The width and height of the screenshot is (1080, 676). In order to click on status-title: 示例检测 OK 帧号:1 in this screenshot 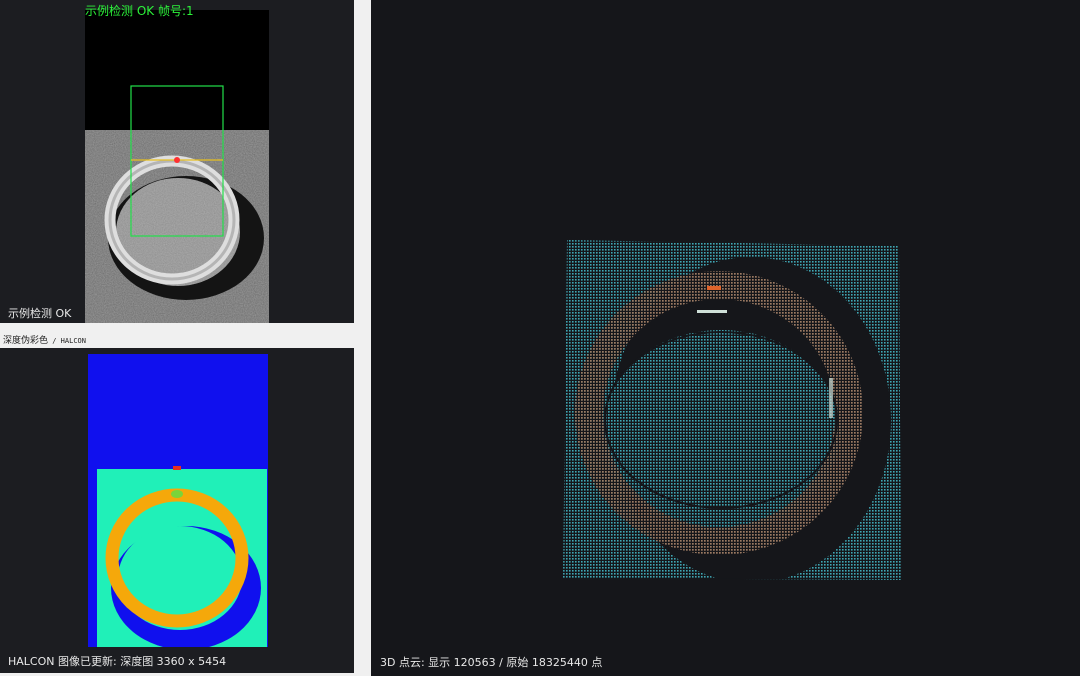, I will do `click(139, 11)`.